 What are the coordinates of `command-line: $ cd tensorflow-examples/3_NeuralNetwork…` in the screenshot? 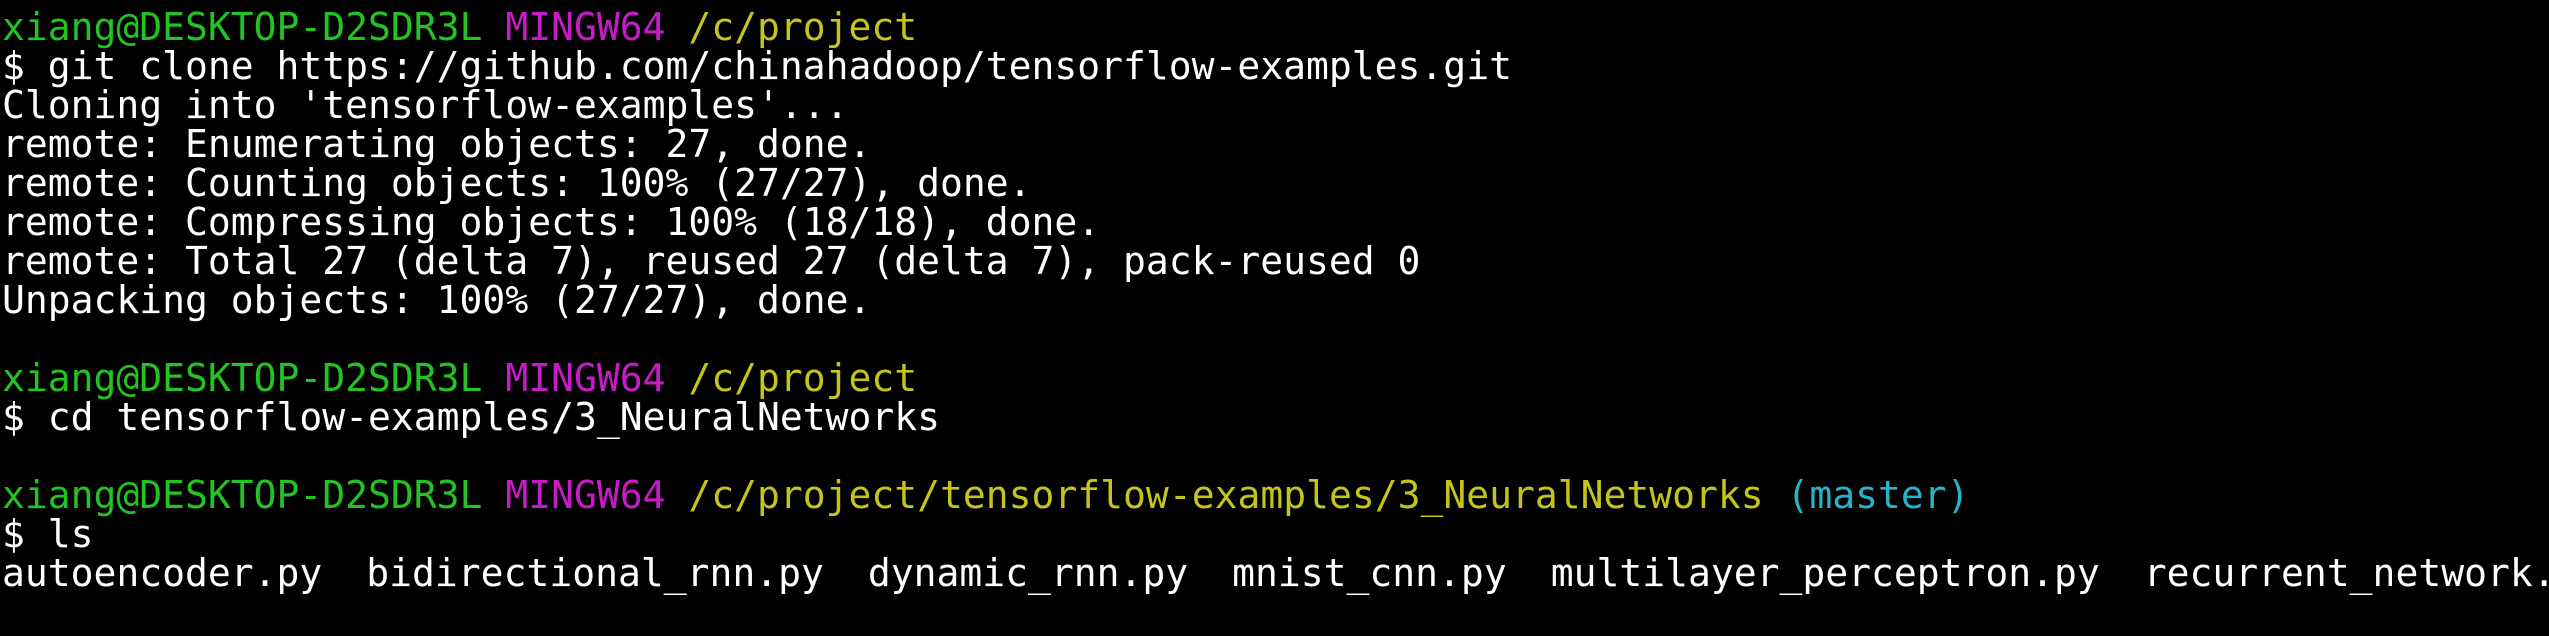 It's located at (471, 417).